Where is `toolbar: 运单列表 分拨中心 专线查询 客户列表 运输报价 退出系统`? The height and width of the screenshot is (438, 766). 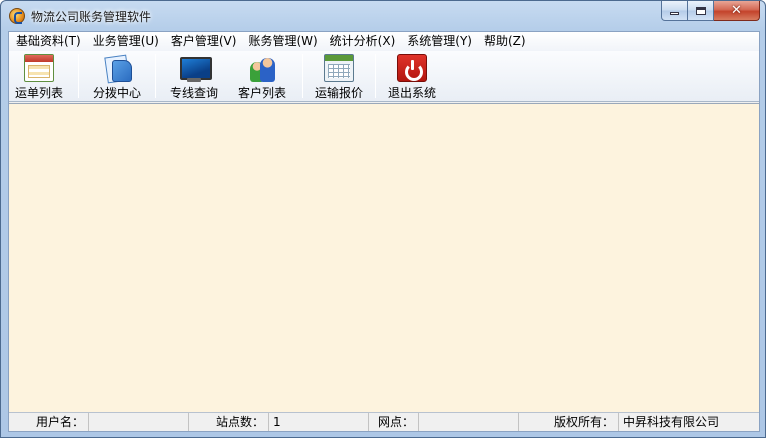 toolbar: 运单列表 分拨中心 专线查询 客户列表 运输报价 退出系统 is located at coordinates (384, 76).